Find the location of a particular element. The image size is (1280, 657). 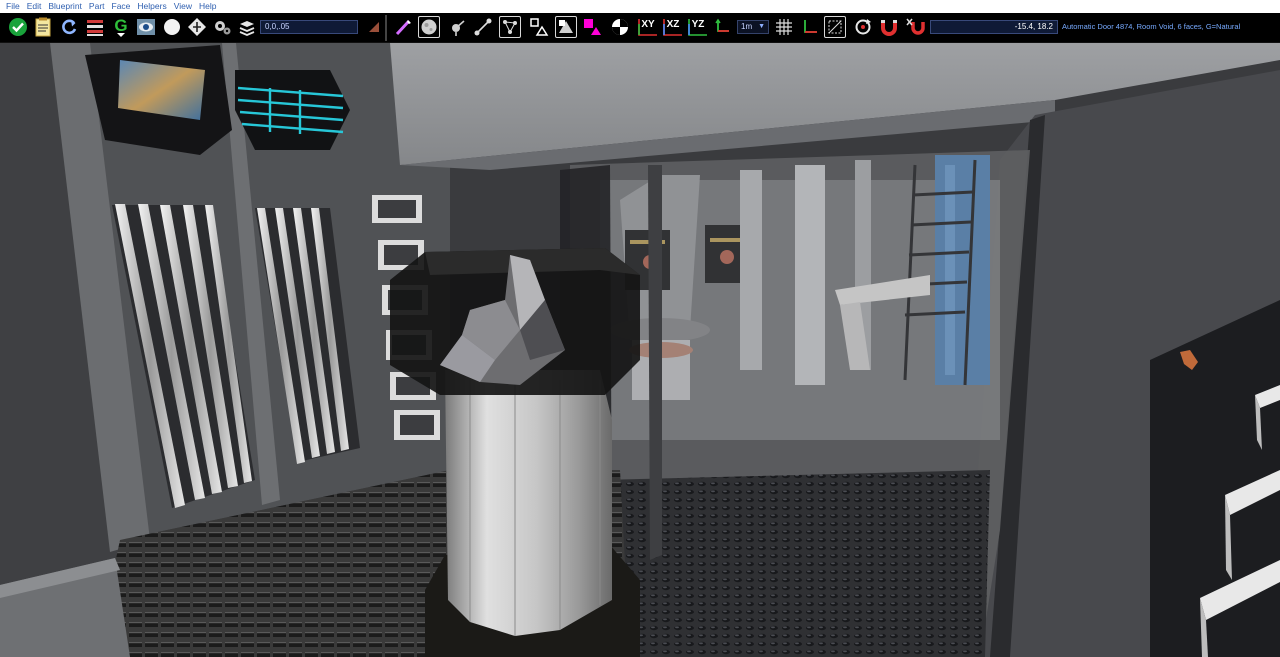

moon-sphere-icon is located at coordinates (429, 27).